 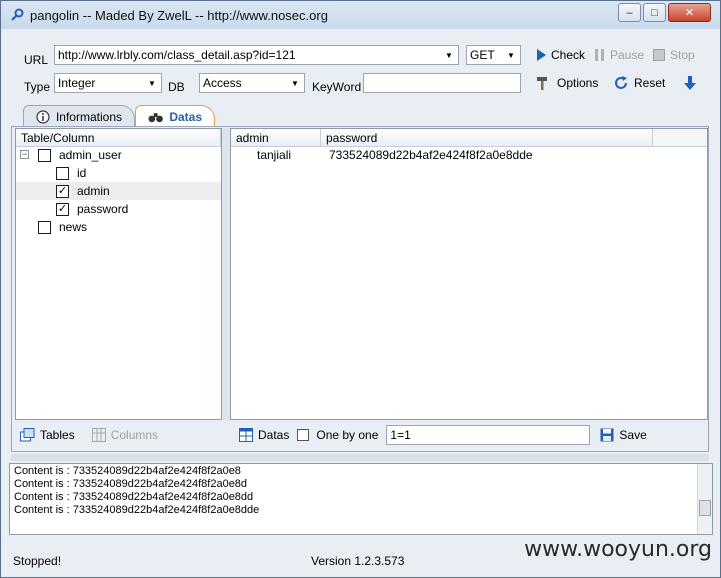 I want to click on checkbox-admin-user, so click(x=44, y=155).